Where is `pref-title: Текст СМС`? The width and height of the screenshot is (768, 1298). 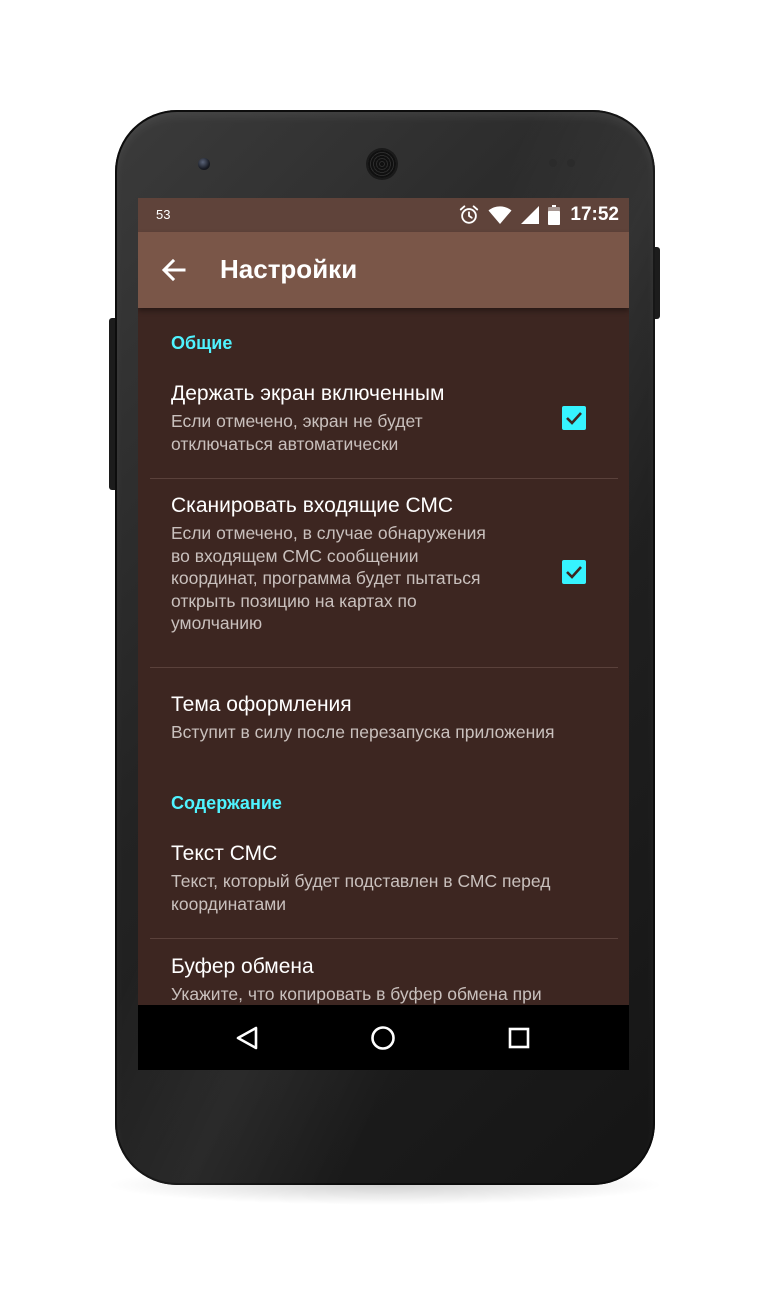 pref-title: Текст СМС is located at coordinates (224, 853).